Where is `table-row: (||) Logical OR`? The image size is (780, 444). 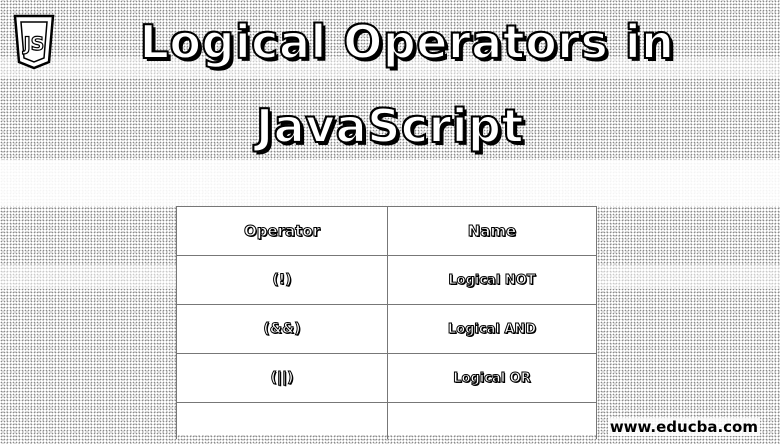
table-row: (||) Logical OR is located at coordinates (386, 378).